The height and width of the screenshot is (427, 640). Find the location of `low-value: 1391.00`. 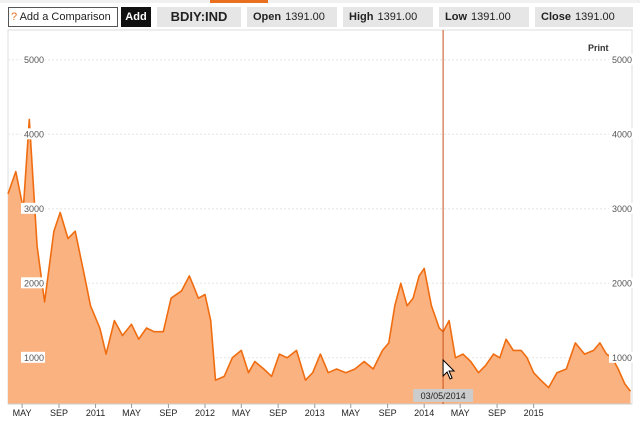

low-value: 1391.00 is located at coordinates (491, 17).